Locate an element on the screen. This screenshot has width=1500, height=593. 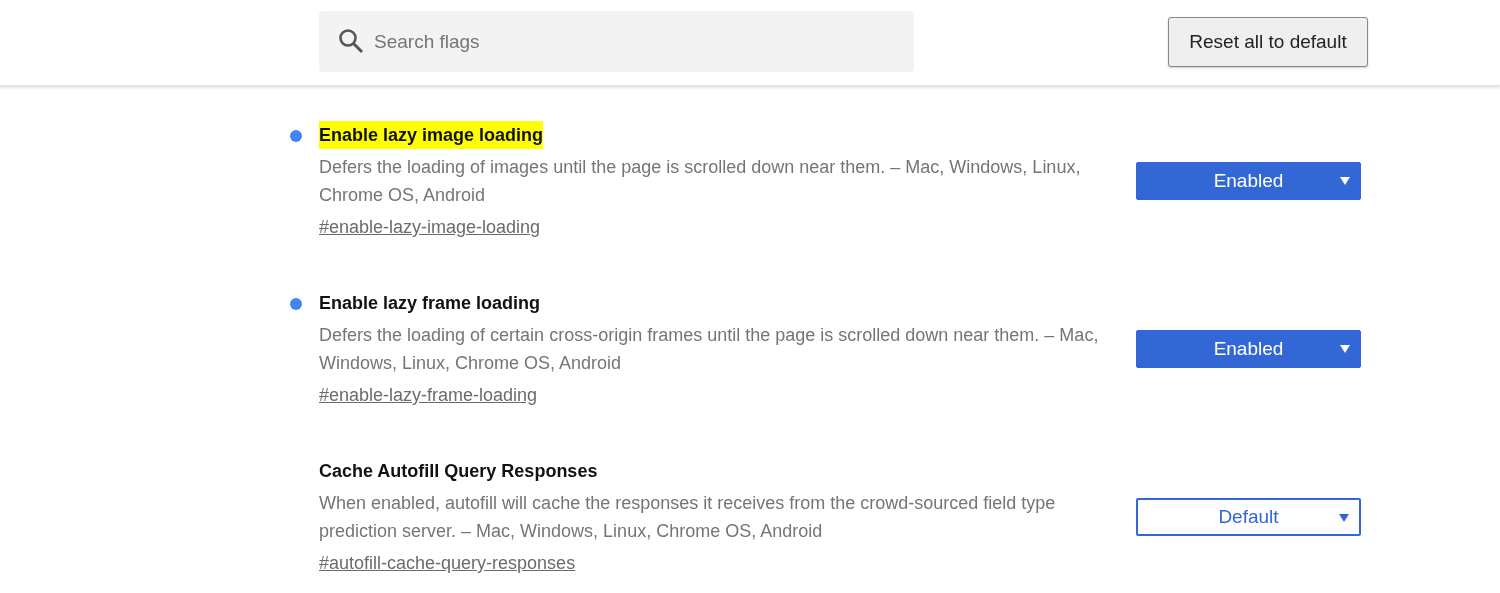
search-icon is located at coordinates (351, 41).